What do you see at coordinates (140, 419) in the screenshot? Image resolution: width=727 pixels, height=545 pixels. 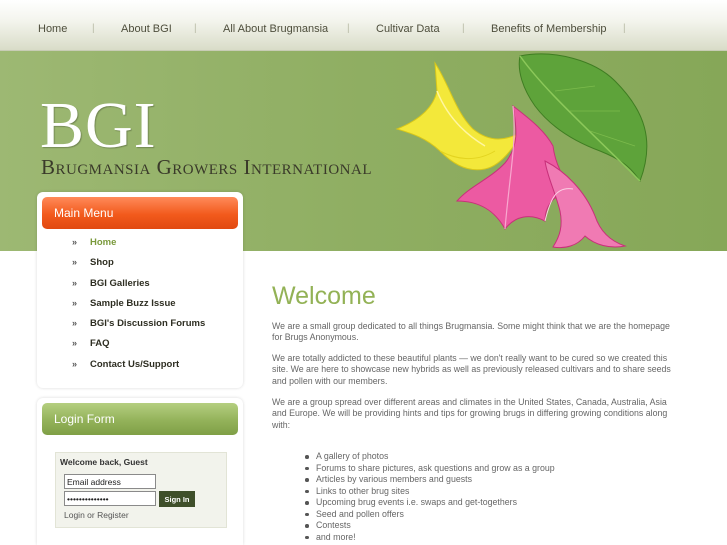 I see `login-form-title: Login Form` at bounding box center [140, 419].